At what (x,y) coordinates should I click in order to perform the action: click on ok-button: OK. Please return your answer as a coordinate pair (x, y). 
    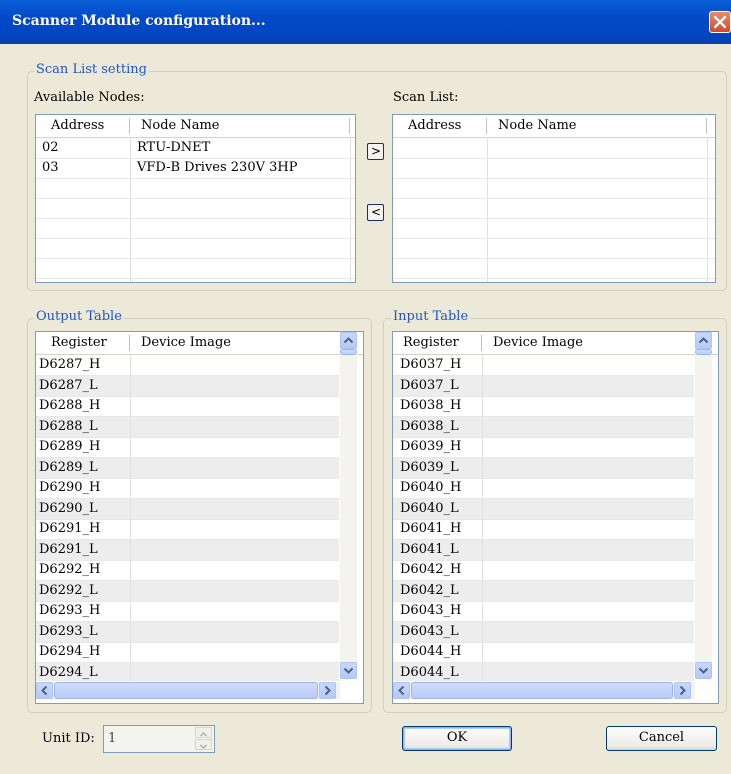
    Looking at the image, I should click on (457, 738).